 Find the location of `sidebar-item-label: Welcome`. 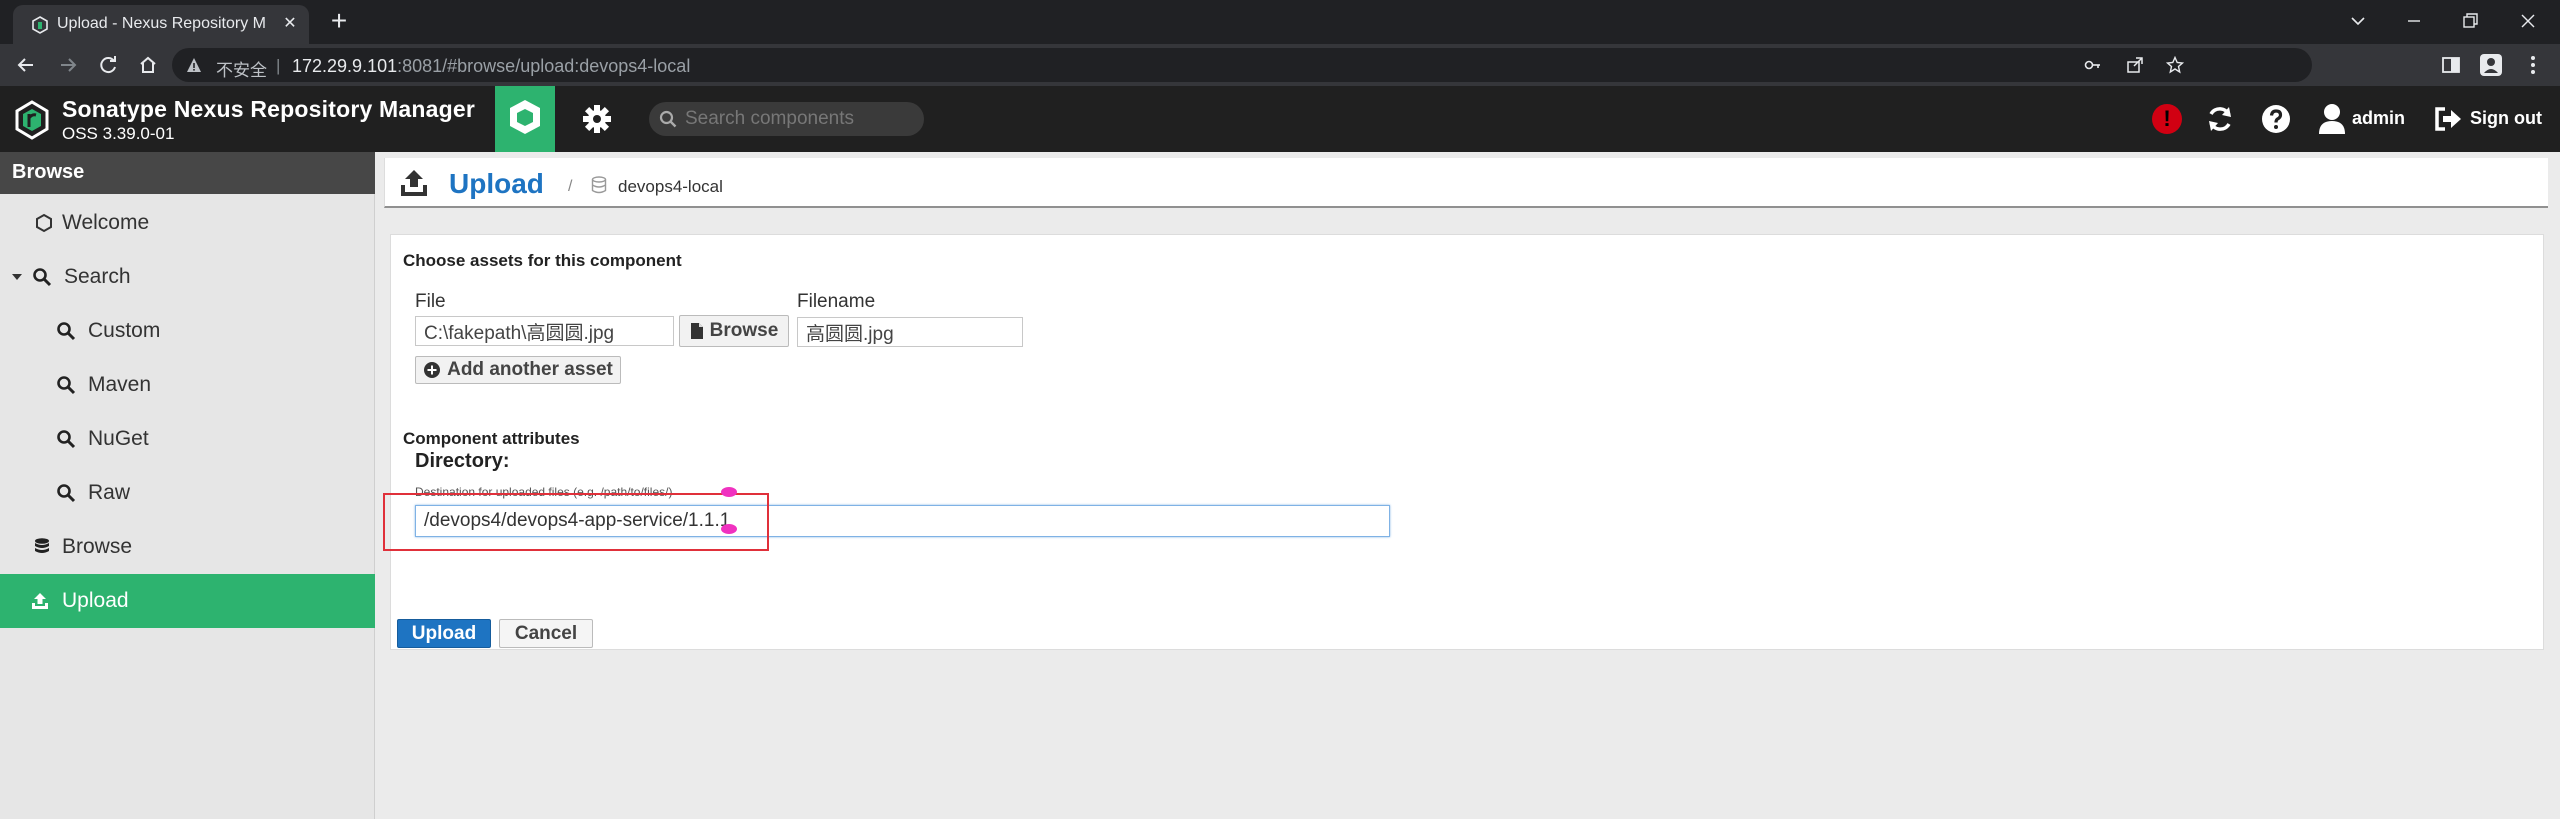

sidebar-item-label: Welcome is located at coordinates (106, 222).